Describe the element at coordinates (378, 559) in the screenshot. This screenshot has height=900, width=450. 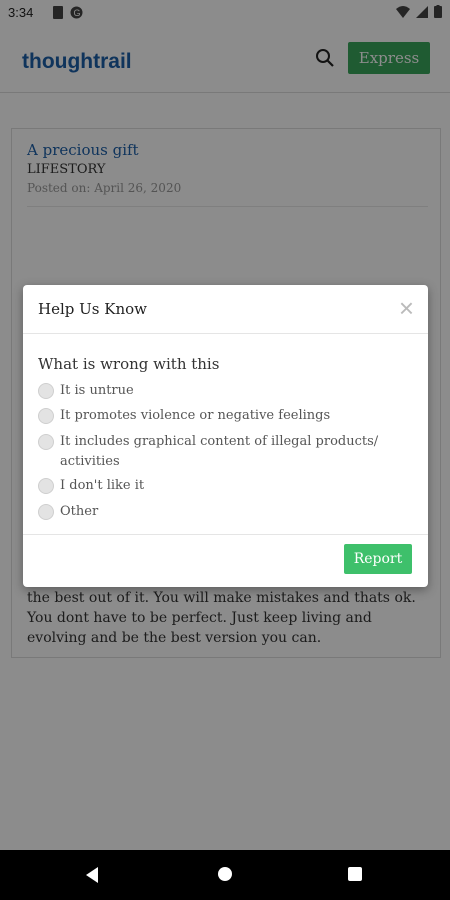
I see `report-button: Report` at that location.